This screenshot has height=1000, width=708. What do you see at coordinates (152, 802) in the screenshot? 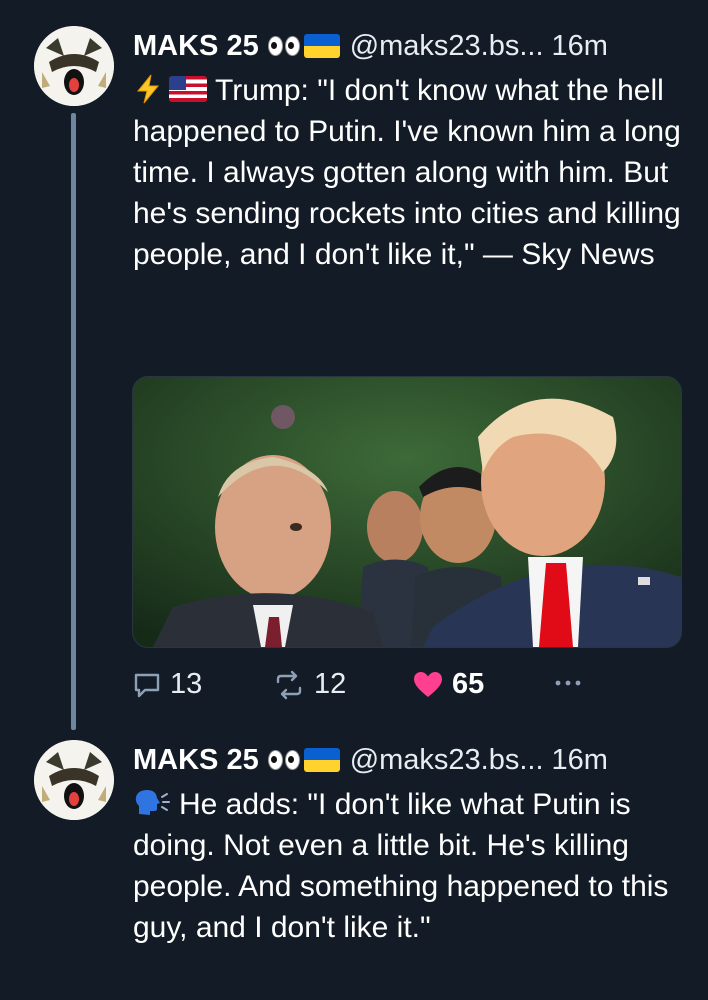
I see `speaking-head-icon` at bounding box center [152, 802].